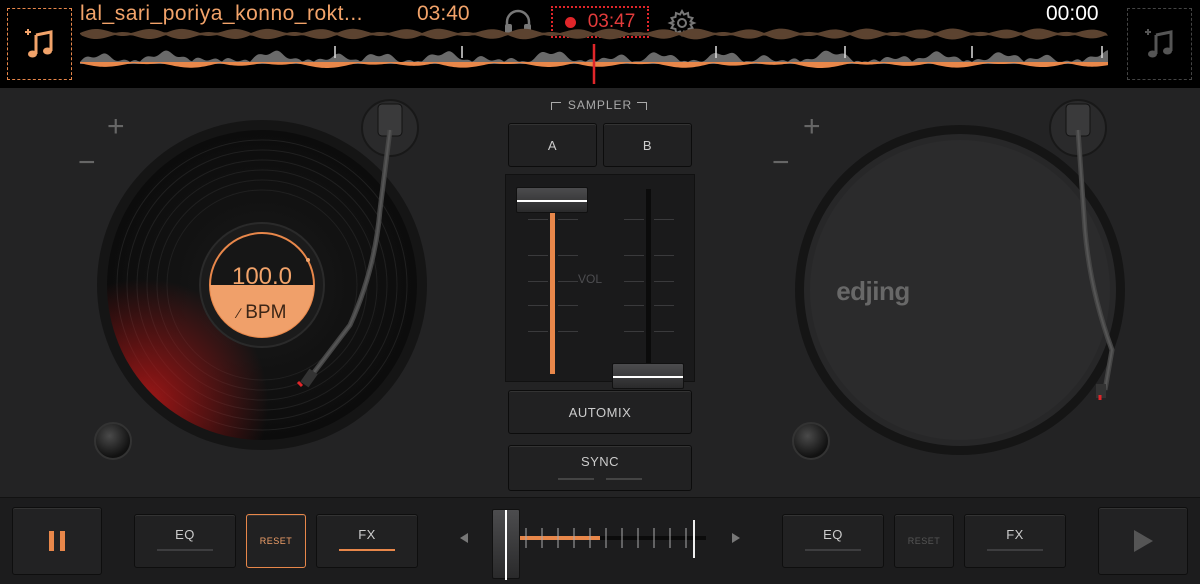 The image size is (1200, 584). I want to click on sampler-a-button: A, so click(552, 145).